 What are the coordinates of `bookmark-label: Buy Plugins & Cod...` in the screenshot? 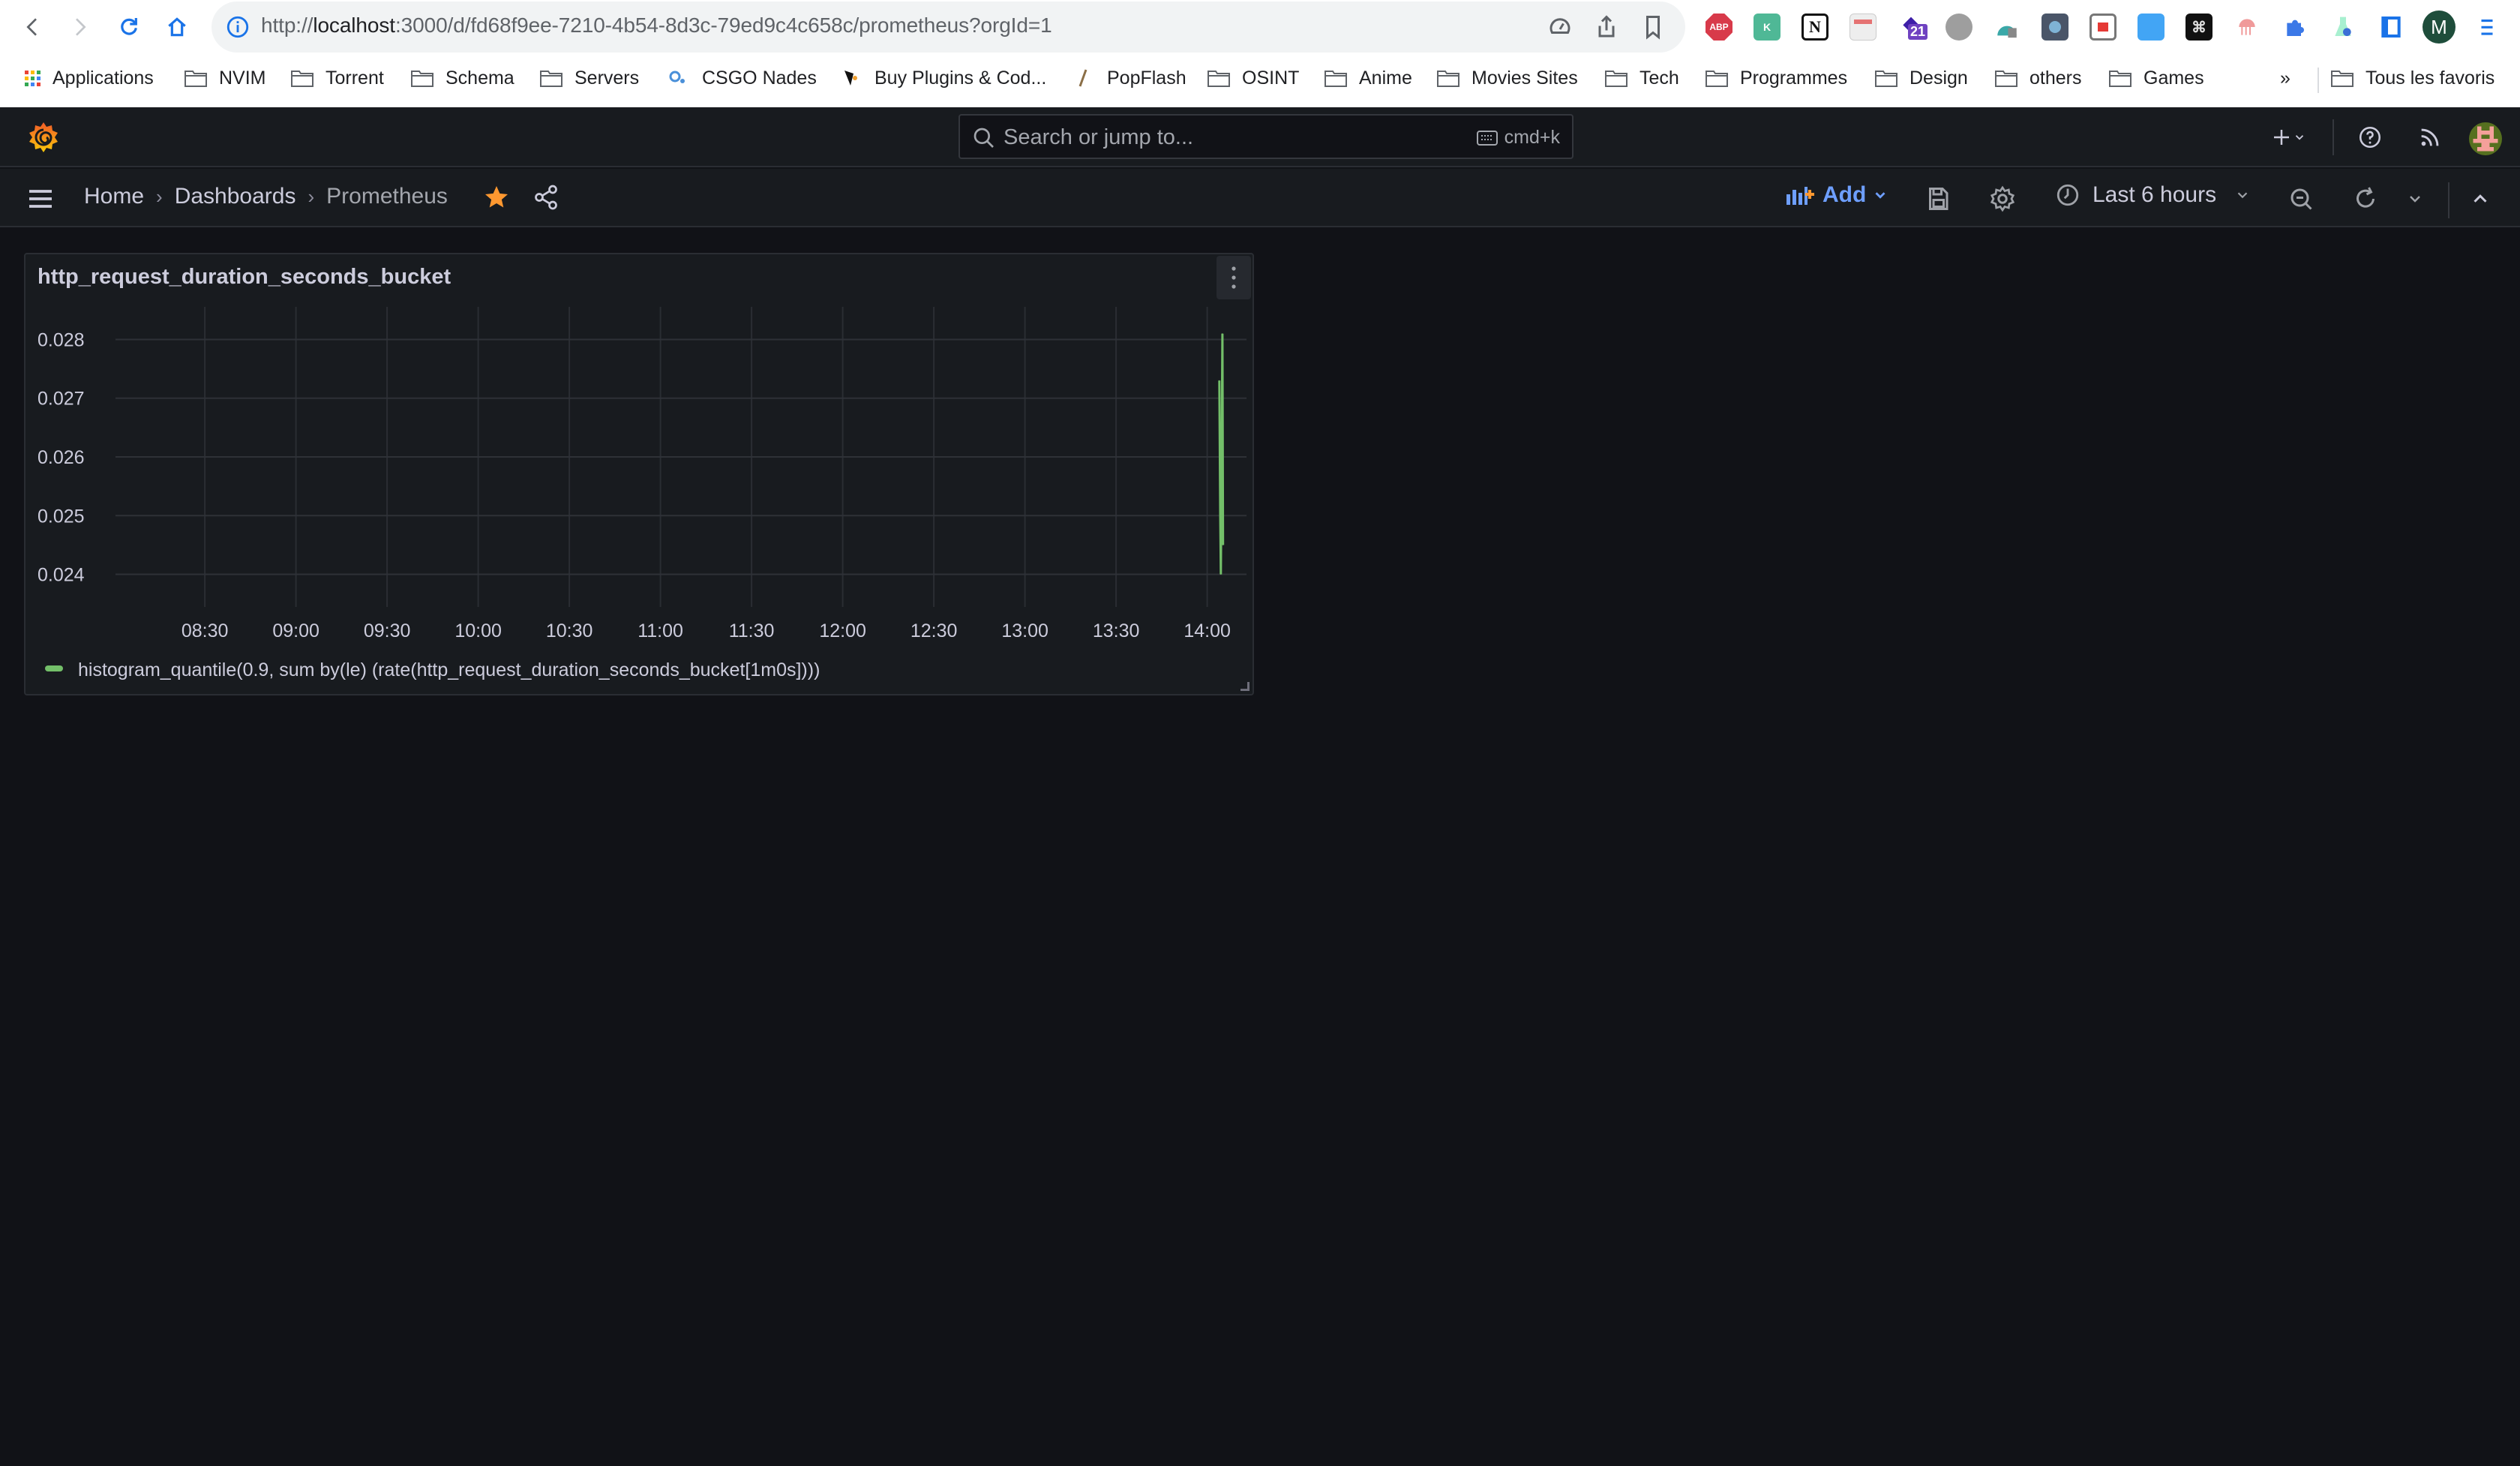 It's located at (960, 78).